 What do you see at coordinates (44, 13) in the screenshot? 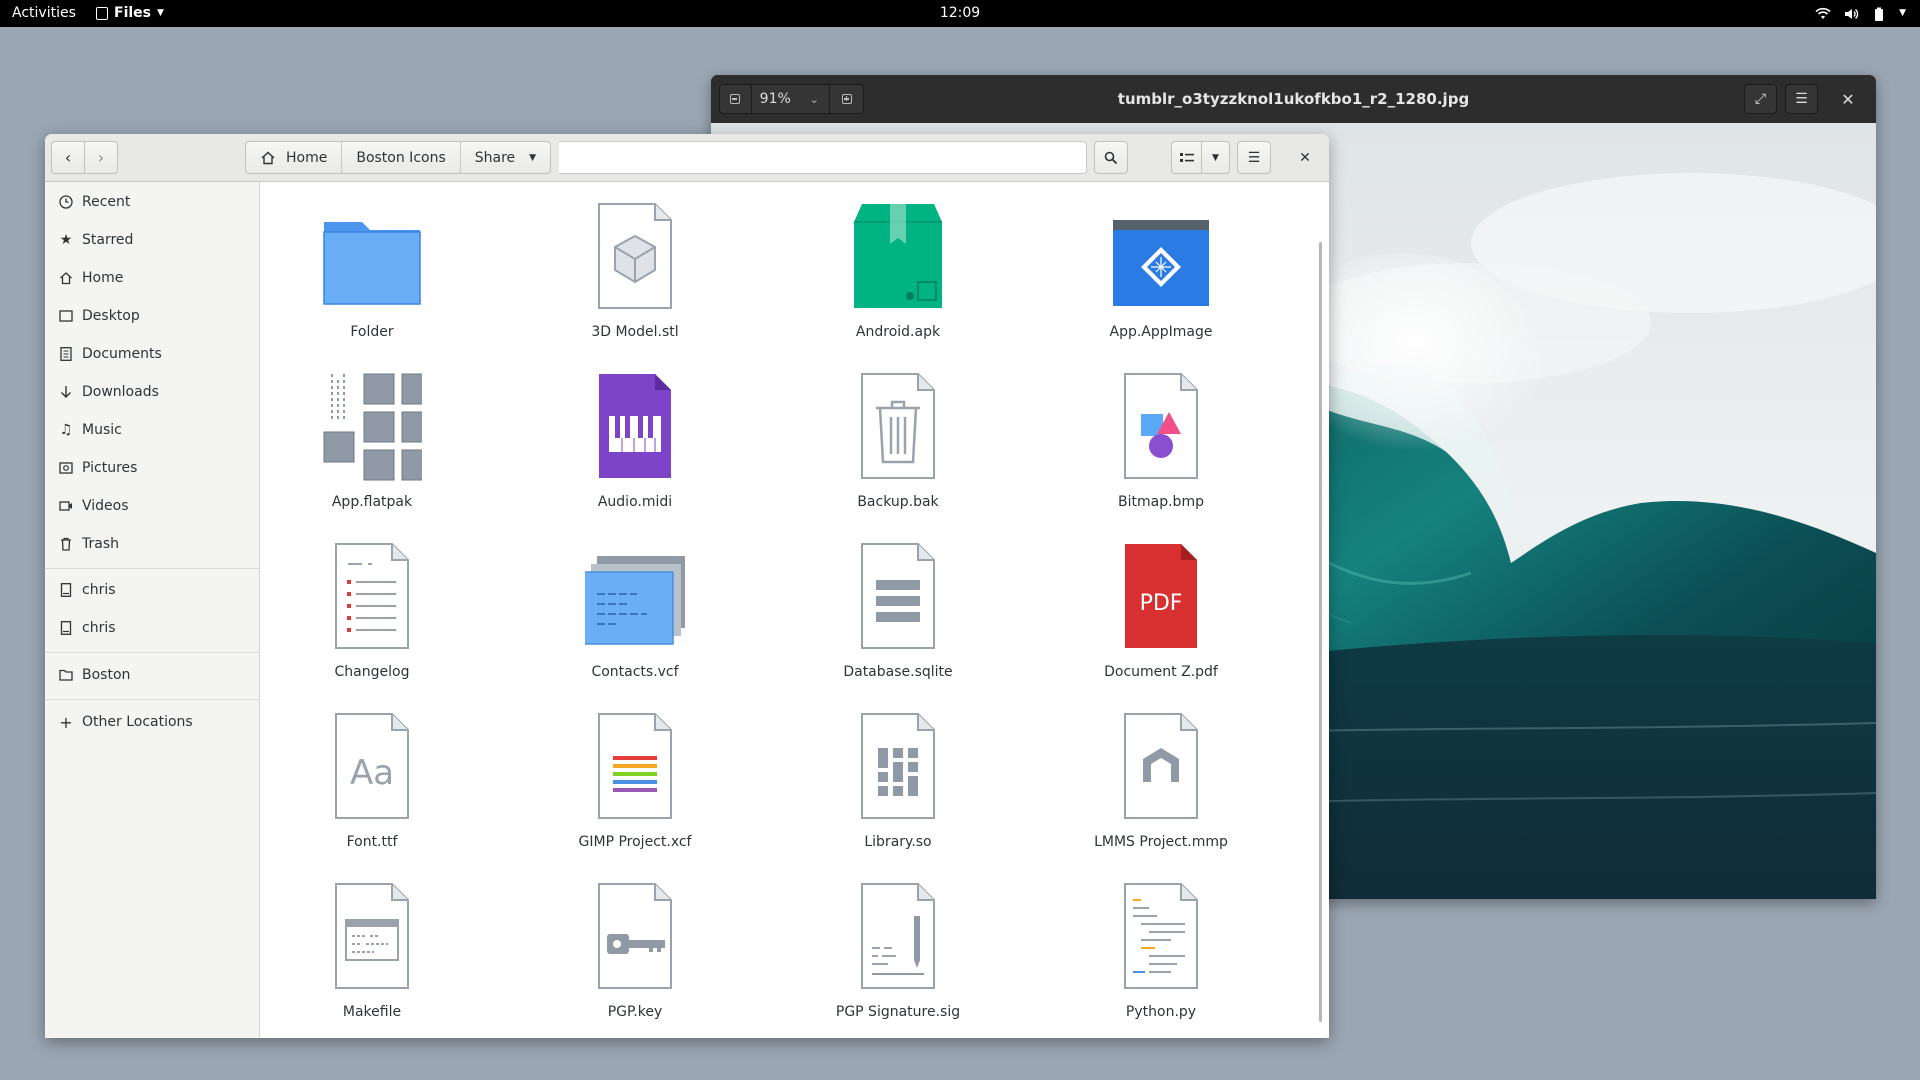
I see `activities-button: Activities` at bounding box center [44, 13].